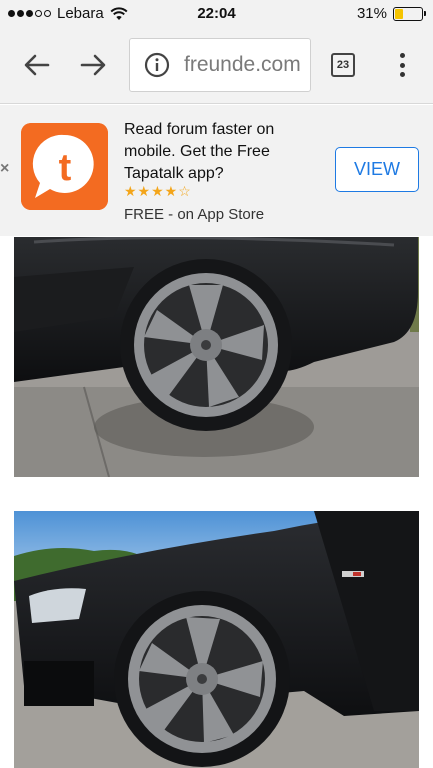 The height and width of the screenshot is (768, 433). I want to click on kebab-menu-icon, so click(402, 65).